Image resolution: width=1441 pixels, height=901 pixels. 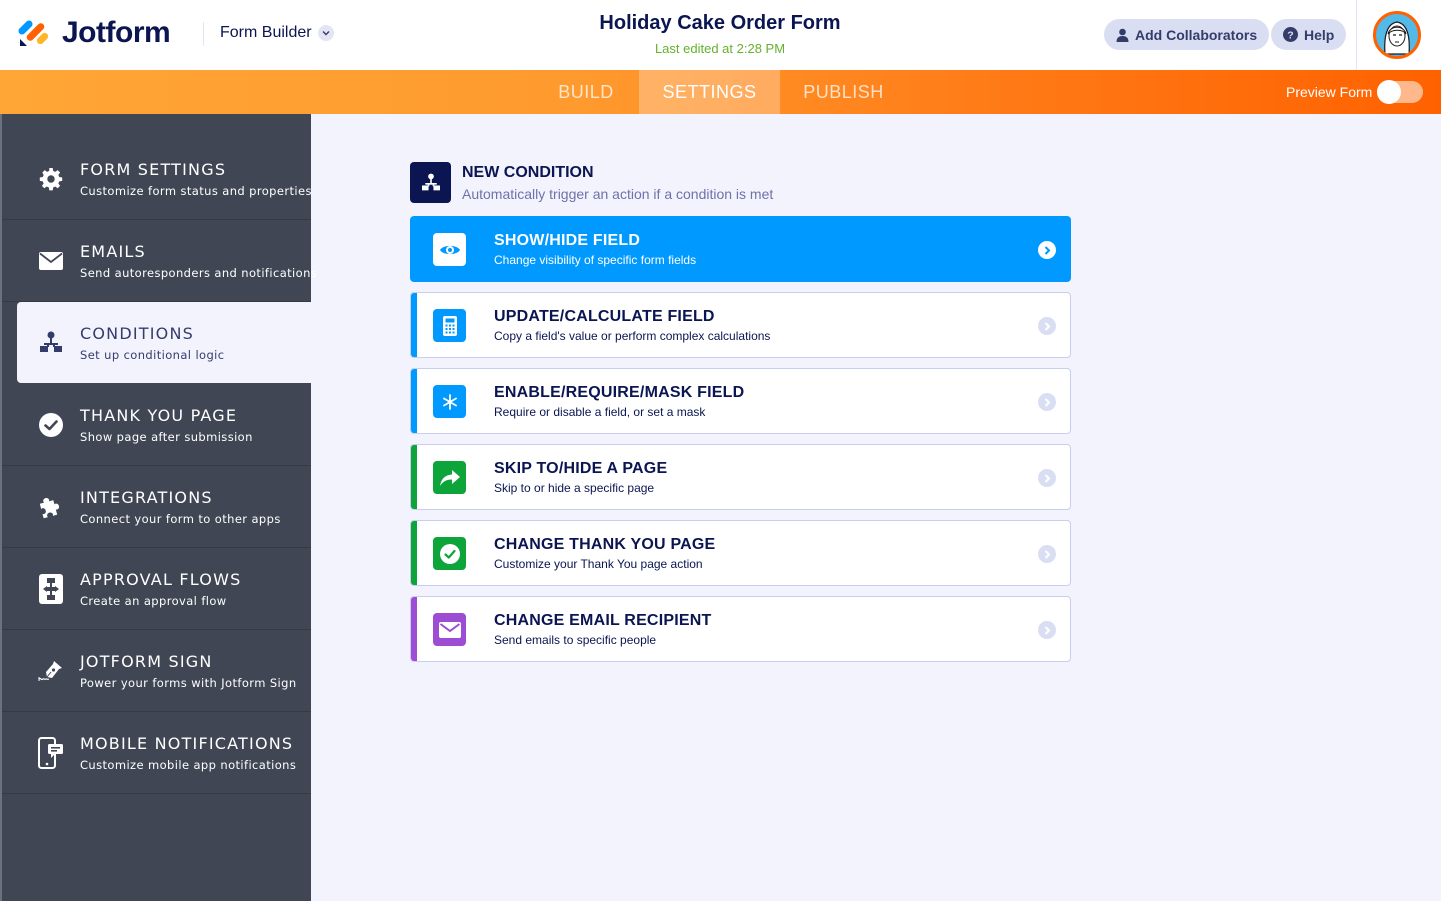 I want to click on header-divider, so click(x=203, y=34).